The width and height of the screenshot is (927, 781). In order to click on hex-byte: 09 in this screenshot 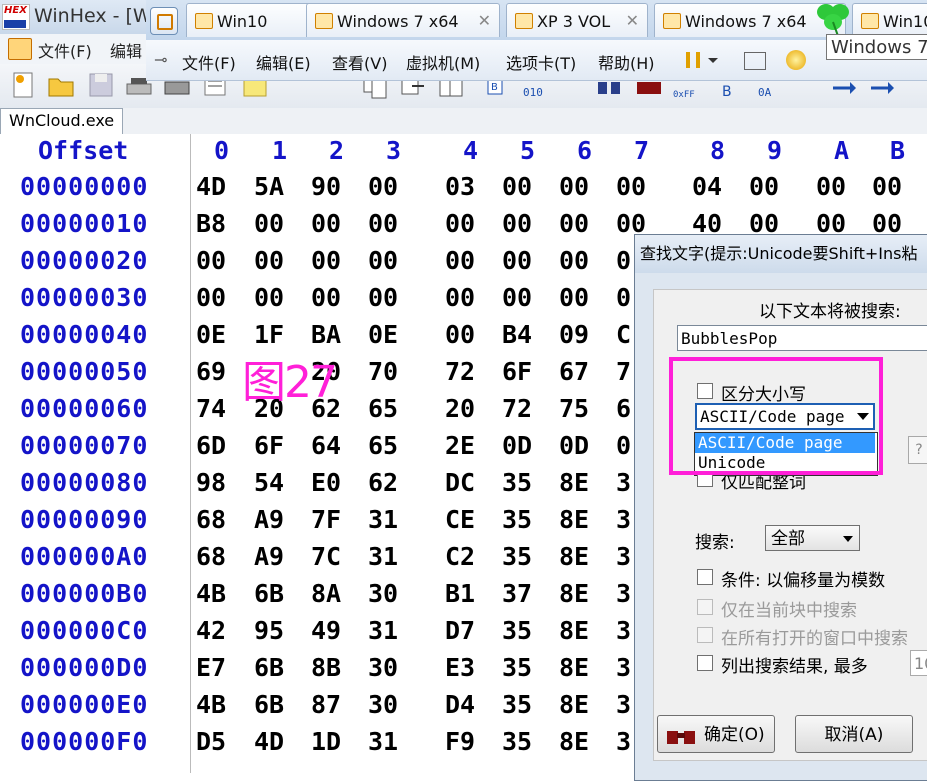, I will do `click(574, 334)`.